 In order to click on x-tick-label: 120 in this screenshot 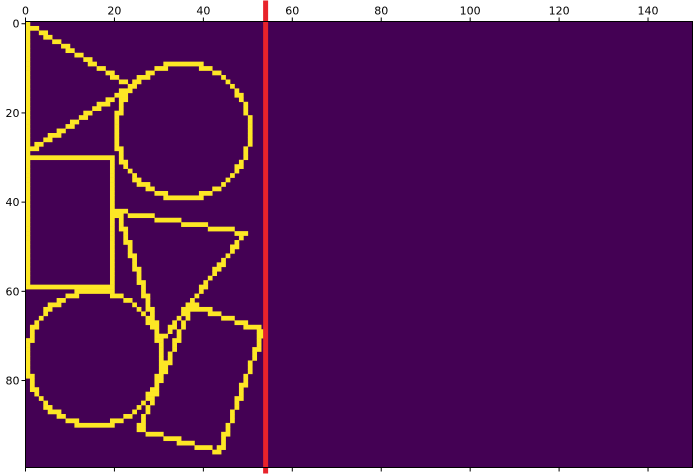, I will do `click(559, 11)`.